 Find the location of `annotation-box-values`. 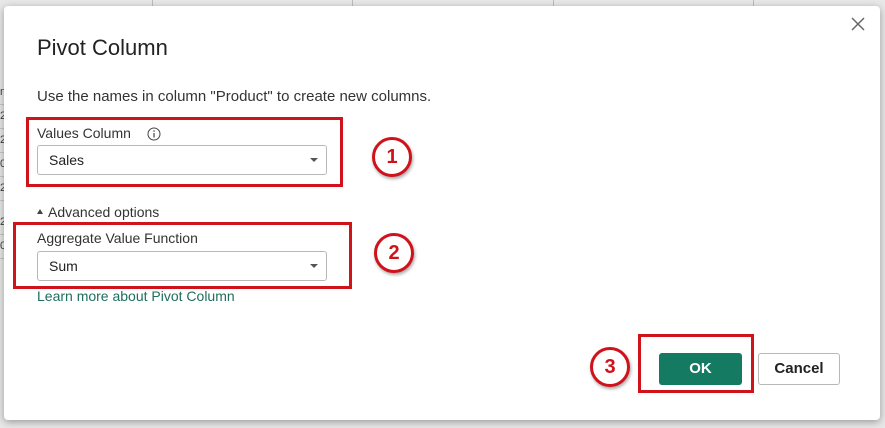

annotation-box-values is located at coordinates (184, 152).